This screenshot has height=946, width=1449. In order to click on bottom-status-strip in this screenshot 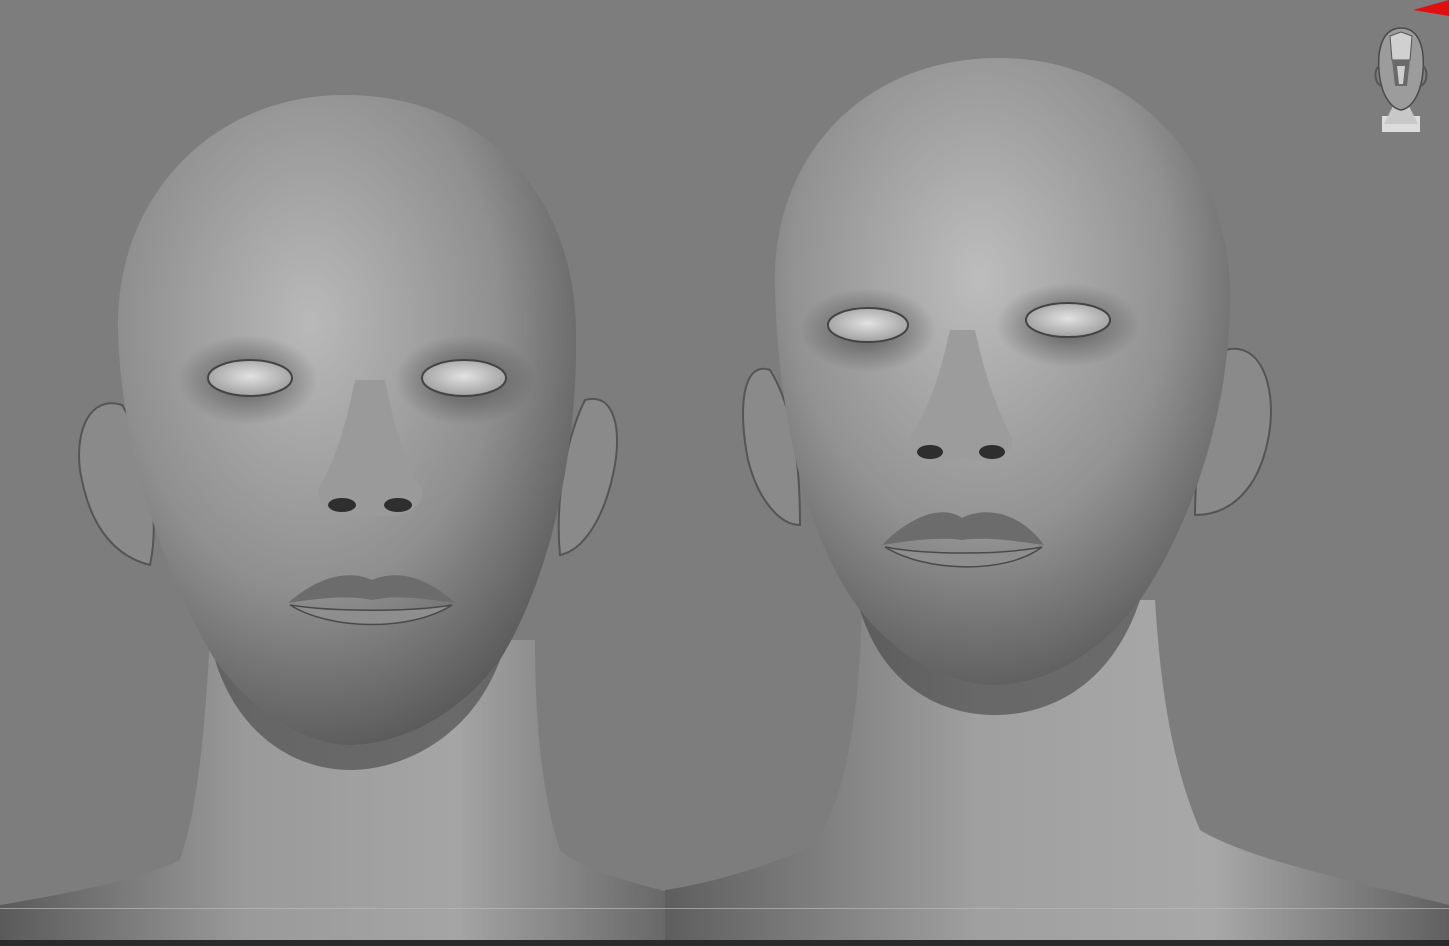, I will do `click(724, 943)`.